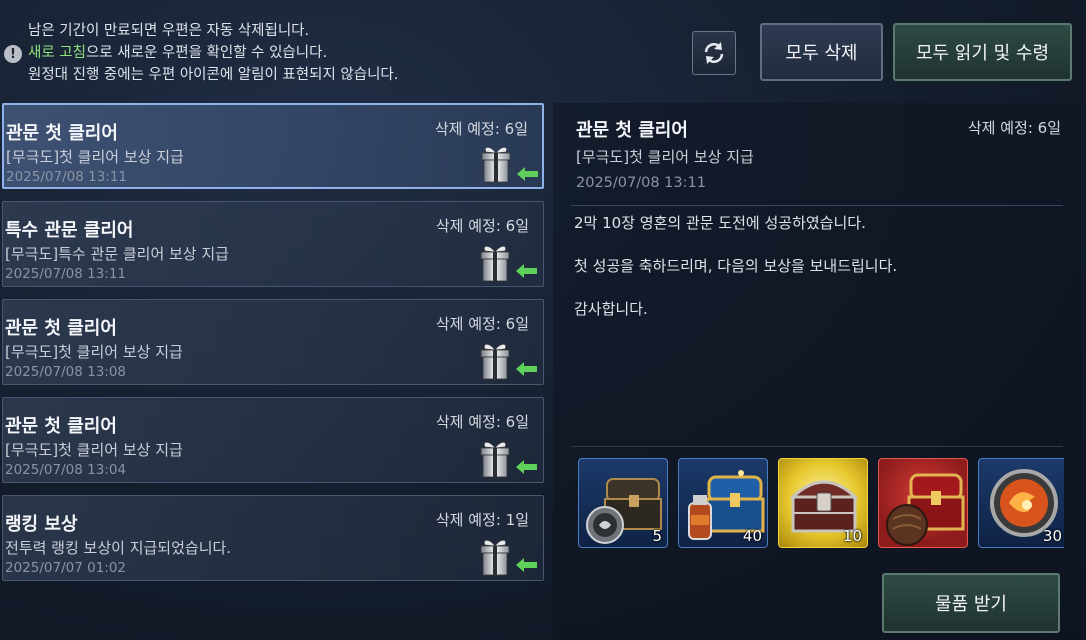  Describe the element at coordinates (657, 536) in the screenshot. I see `reward-qty: 5` at that location.